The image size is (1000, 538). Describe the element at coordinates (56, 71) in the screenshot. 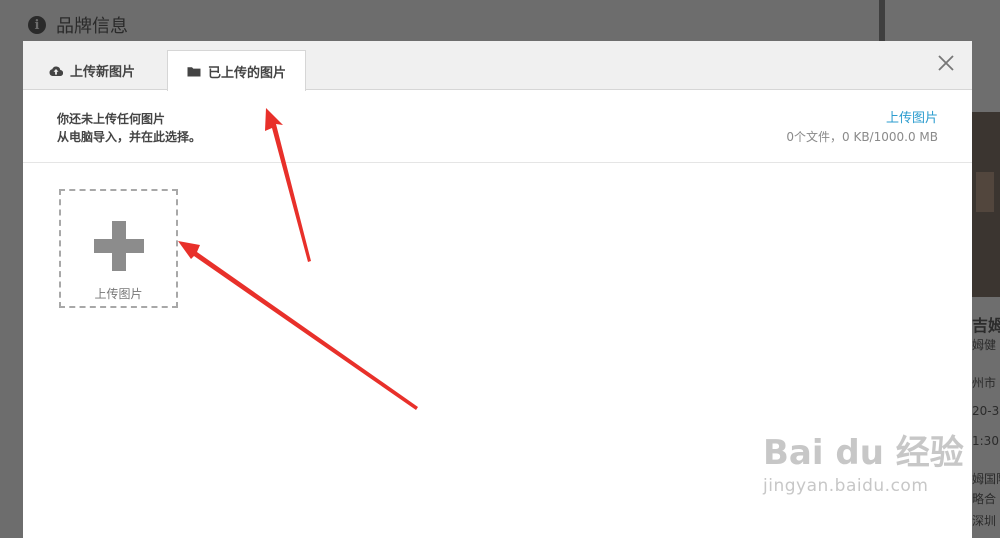

I see `cloud-upload-icon` at that location.